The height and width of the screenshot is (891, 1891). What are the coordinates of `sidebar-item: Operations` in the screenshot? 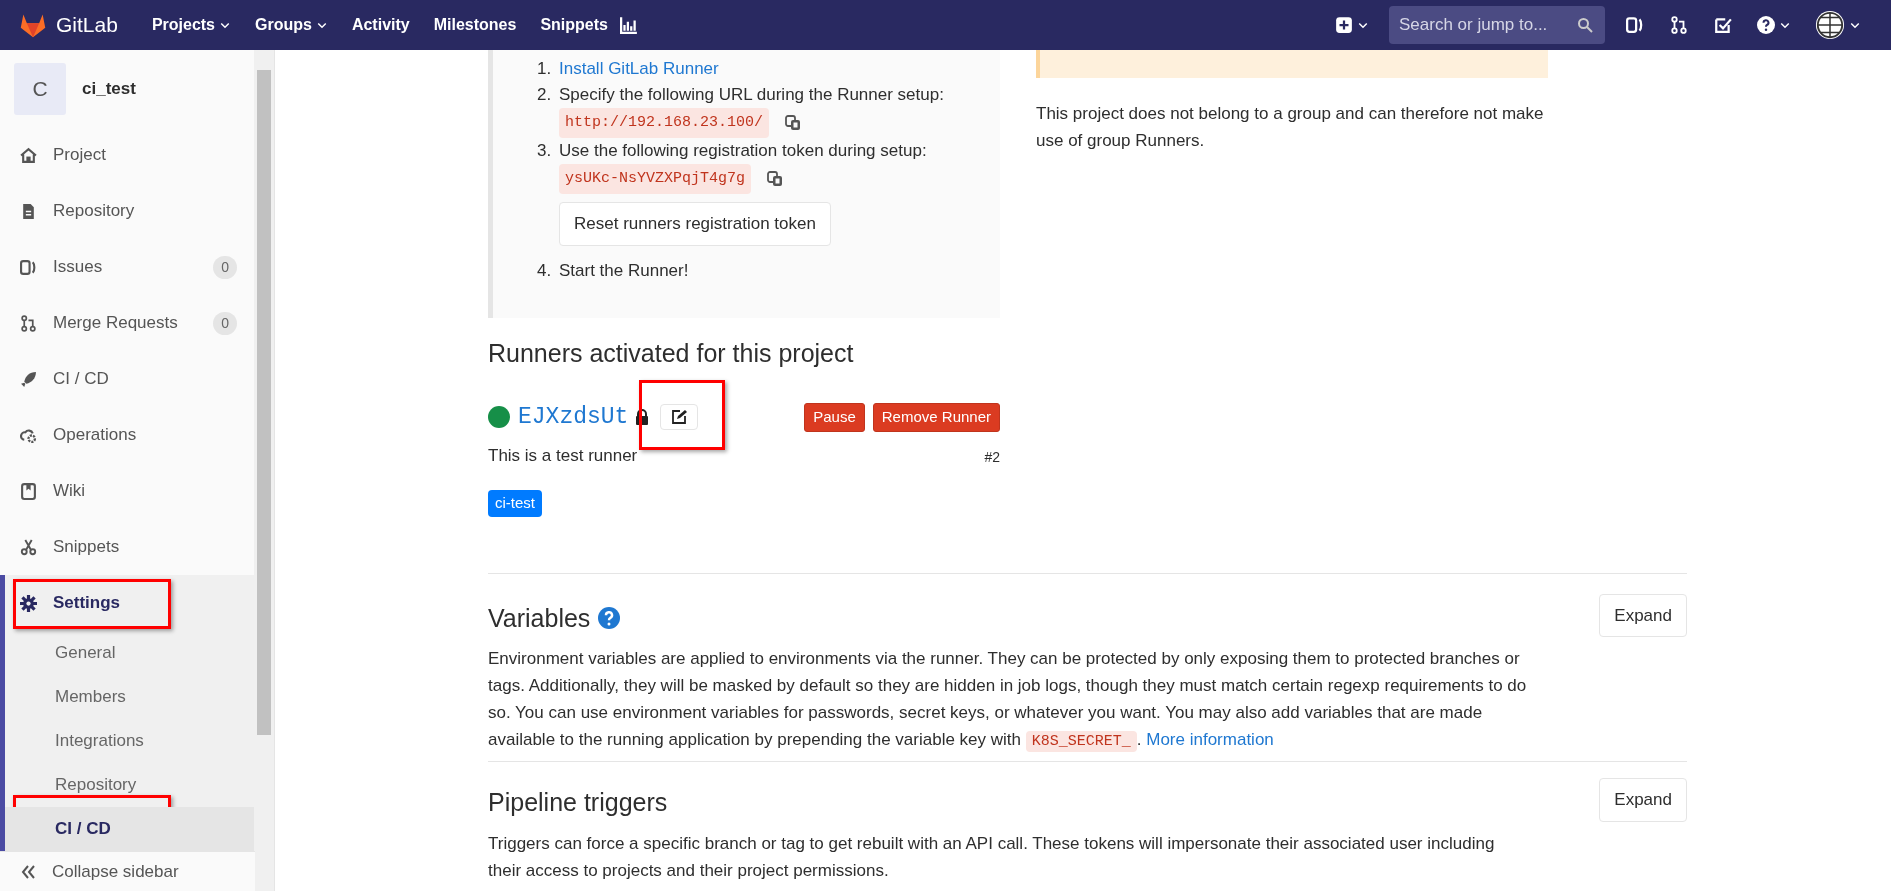 It's located at (127, 435).